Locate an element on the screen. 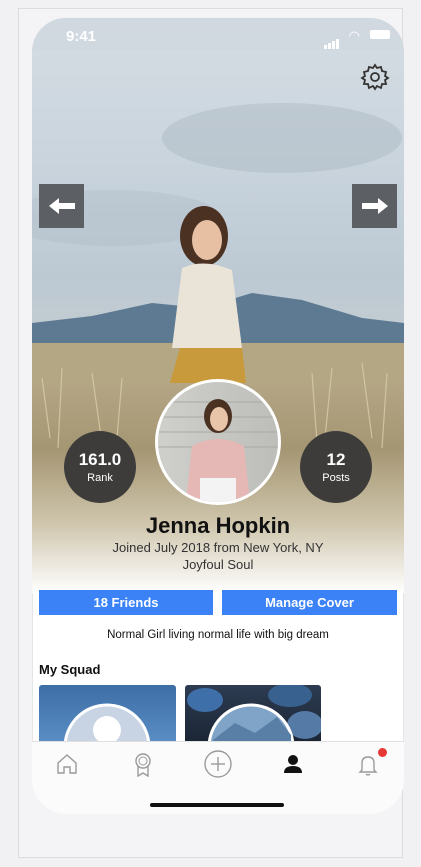 This screenshot has width=421, height=867. previous-cover-button is located at coordinates (61, 206).